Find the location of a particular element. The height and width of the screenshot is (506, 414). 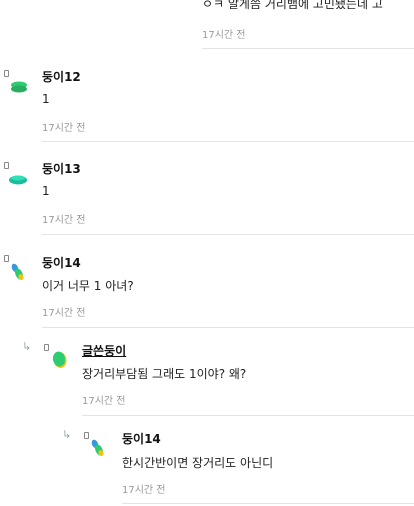

comment-author: 둥이12 is located at coordinates (61, 76).